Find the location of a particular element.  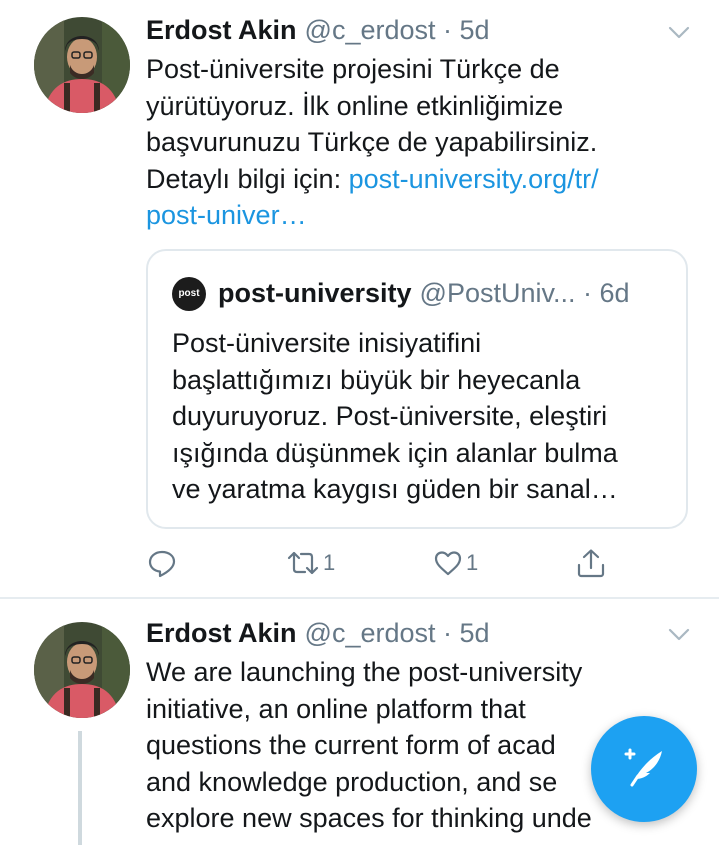

retweet-icon is located at coordinates (303, 563).